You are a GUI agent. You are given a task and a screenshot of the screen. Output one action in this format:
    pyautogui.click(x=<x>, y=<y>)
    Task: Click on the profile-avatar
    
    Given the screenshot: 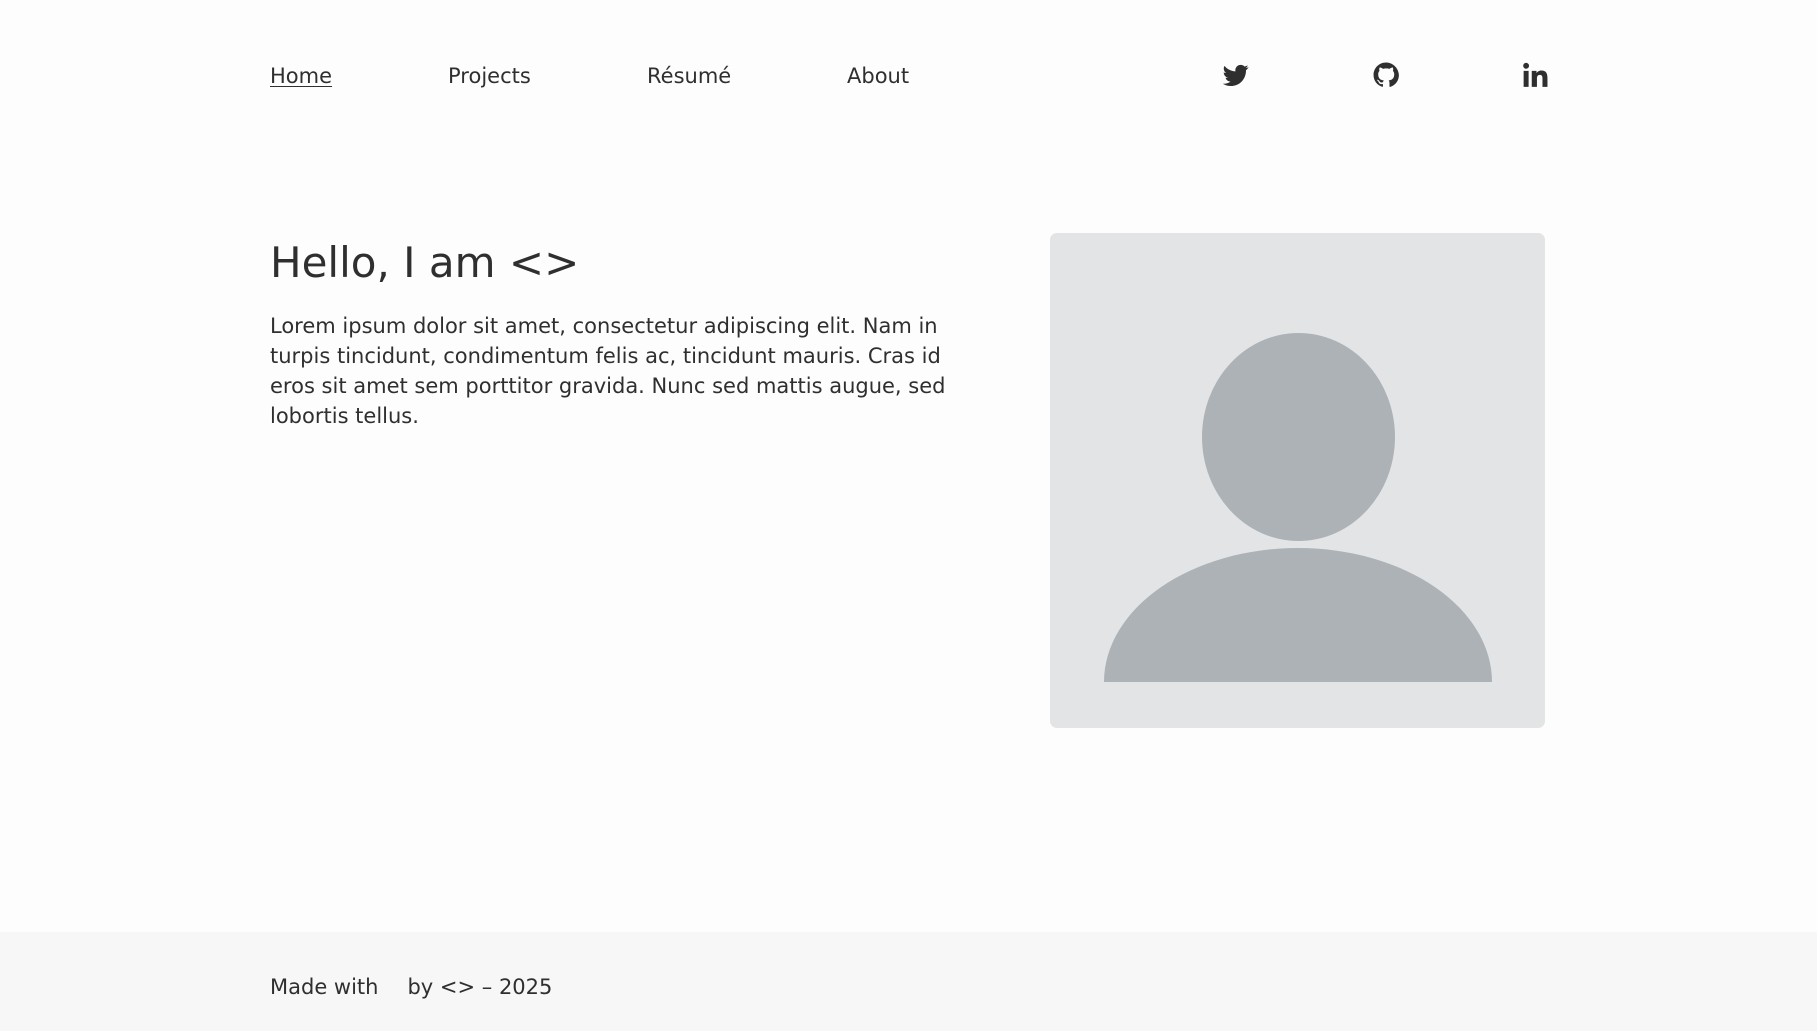 What is the action you would take?
    pyautogui.click(x=1297, y=480)
    